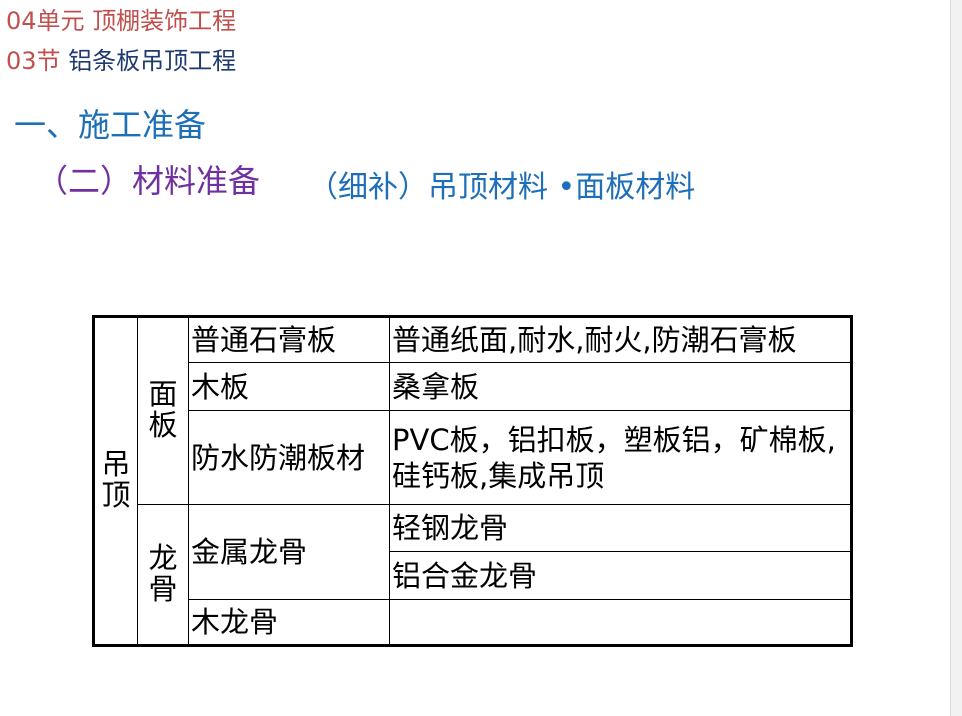 The image size is (962, 716). I want to click on main-category-label: 吊顶, so click(116, 479).